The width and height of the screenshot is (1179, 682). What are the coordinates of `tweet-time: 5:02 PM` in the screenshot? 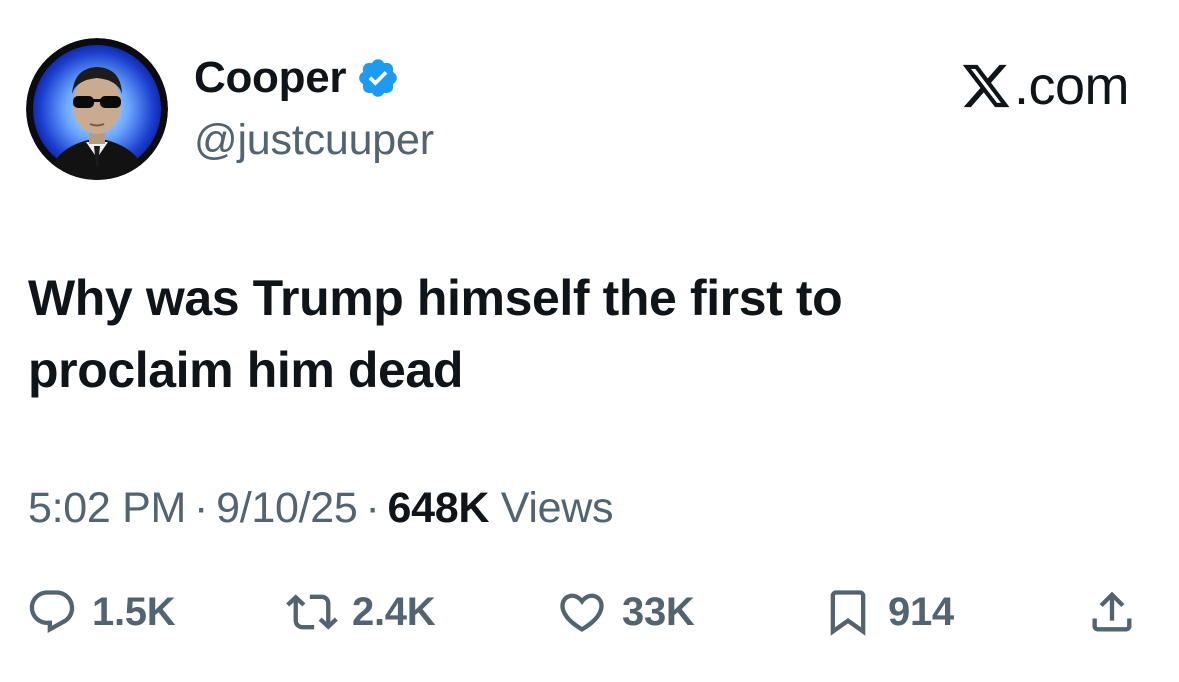 It's located at (107, 508).